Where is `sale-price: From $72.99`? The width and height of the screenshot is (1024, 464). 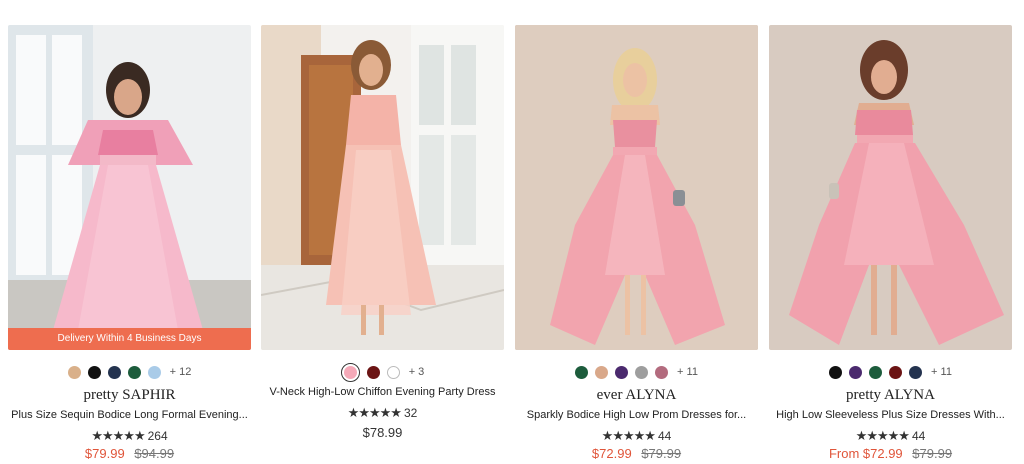
sale-price: From $72.99 is located at coordinates (865, 453).